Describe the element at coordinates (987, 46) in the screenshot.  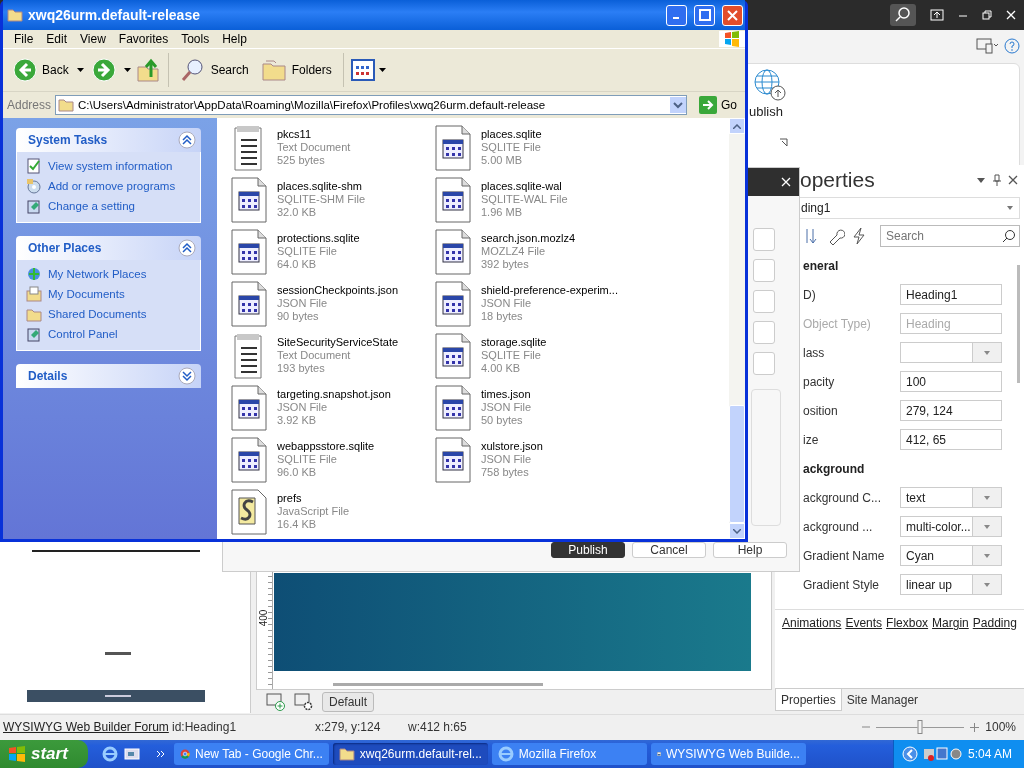
I see `devices-icon` at that location.